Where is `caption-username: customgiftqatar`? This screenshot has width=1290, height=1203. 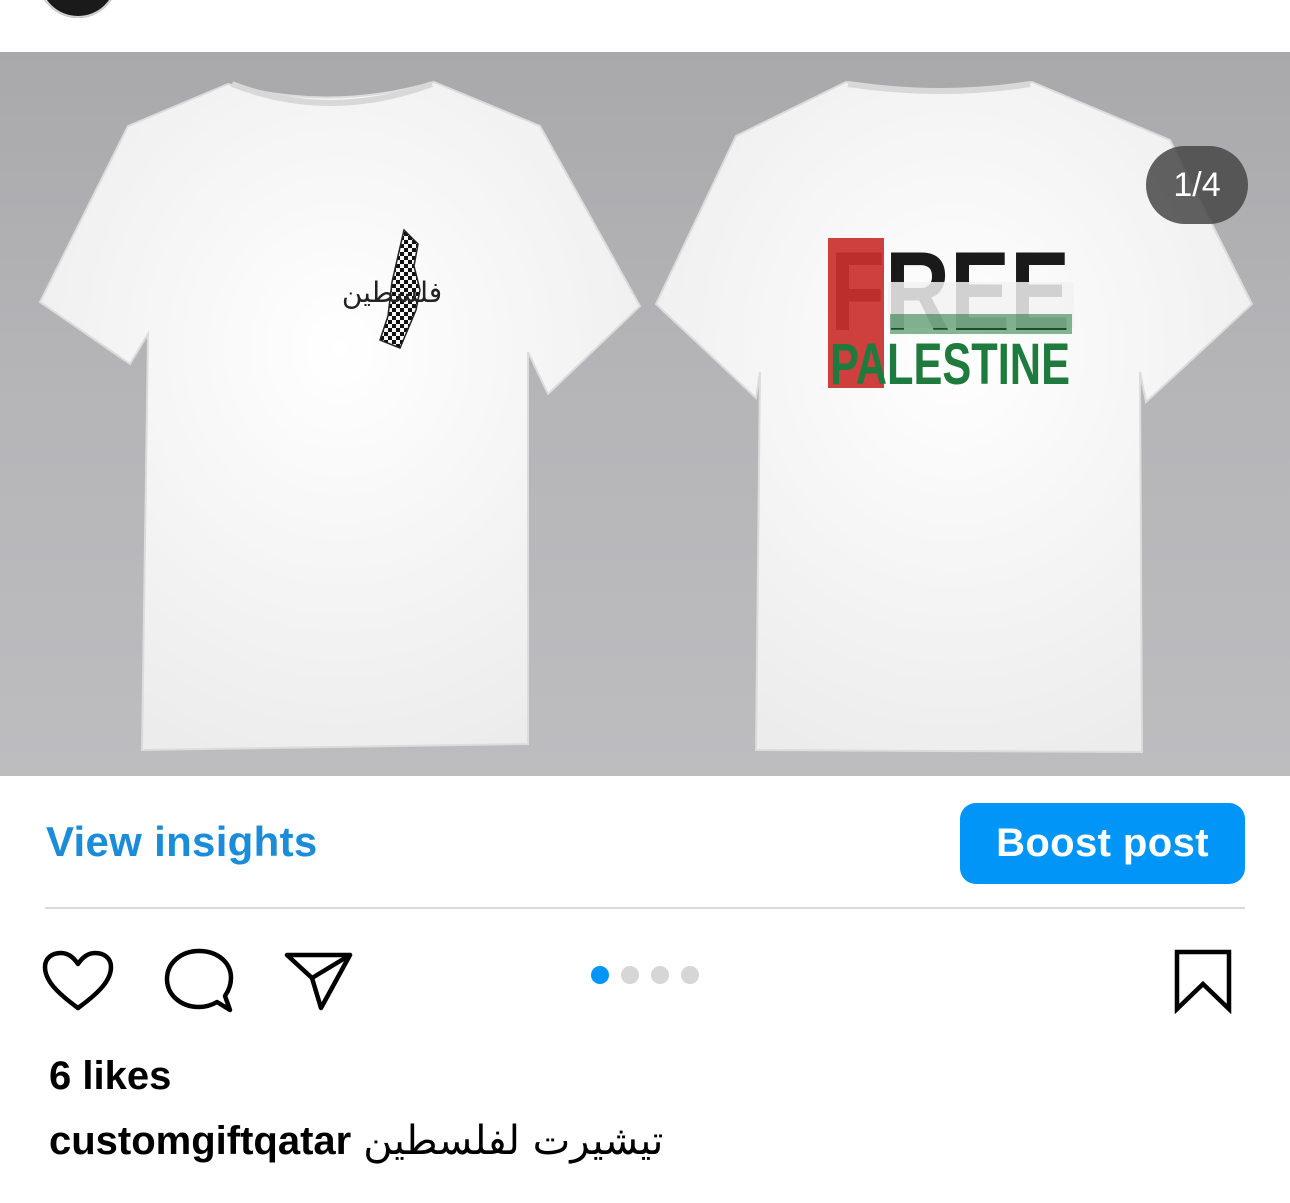
caption-username: customgiftqatar is located at coordinates (200, 1141).